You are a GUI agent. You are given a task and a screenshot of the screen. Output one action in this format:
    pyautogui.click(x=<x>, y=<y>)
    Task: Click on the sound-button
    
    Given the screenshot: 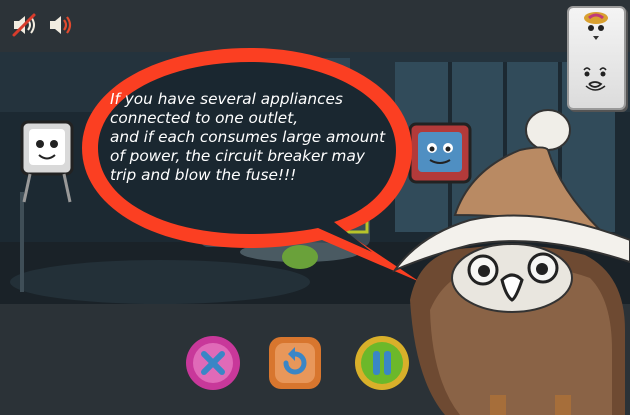 What is the action you would take?
    pyautogui.click(x=60, y=25)
    